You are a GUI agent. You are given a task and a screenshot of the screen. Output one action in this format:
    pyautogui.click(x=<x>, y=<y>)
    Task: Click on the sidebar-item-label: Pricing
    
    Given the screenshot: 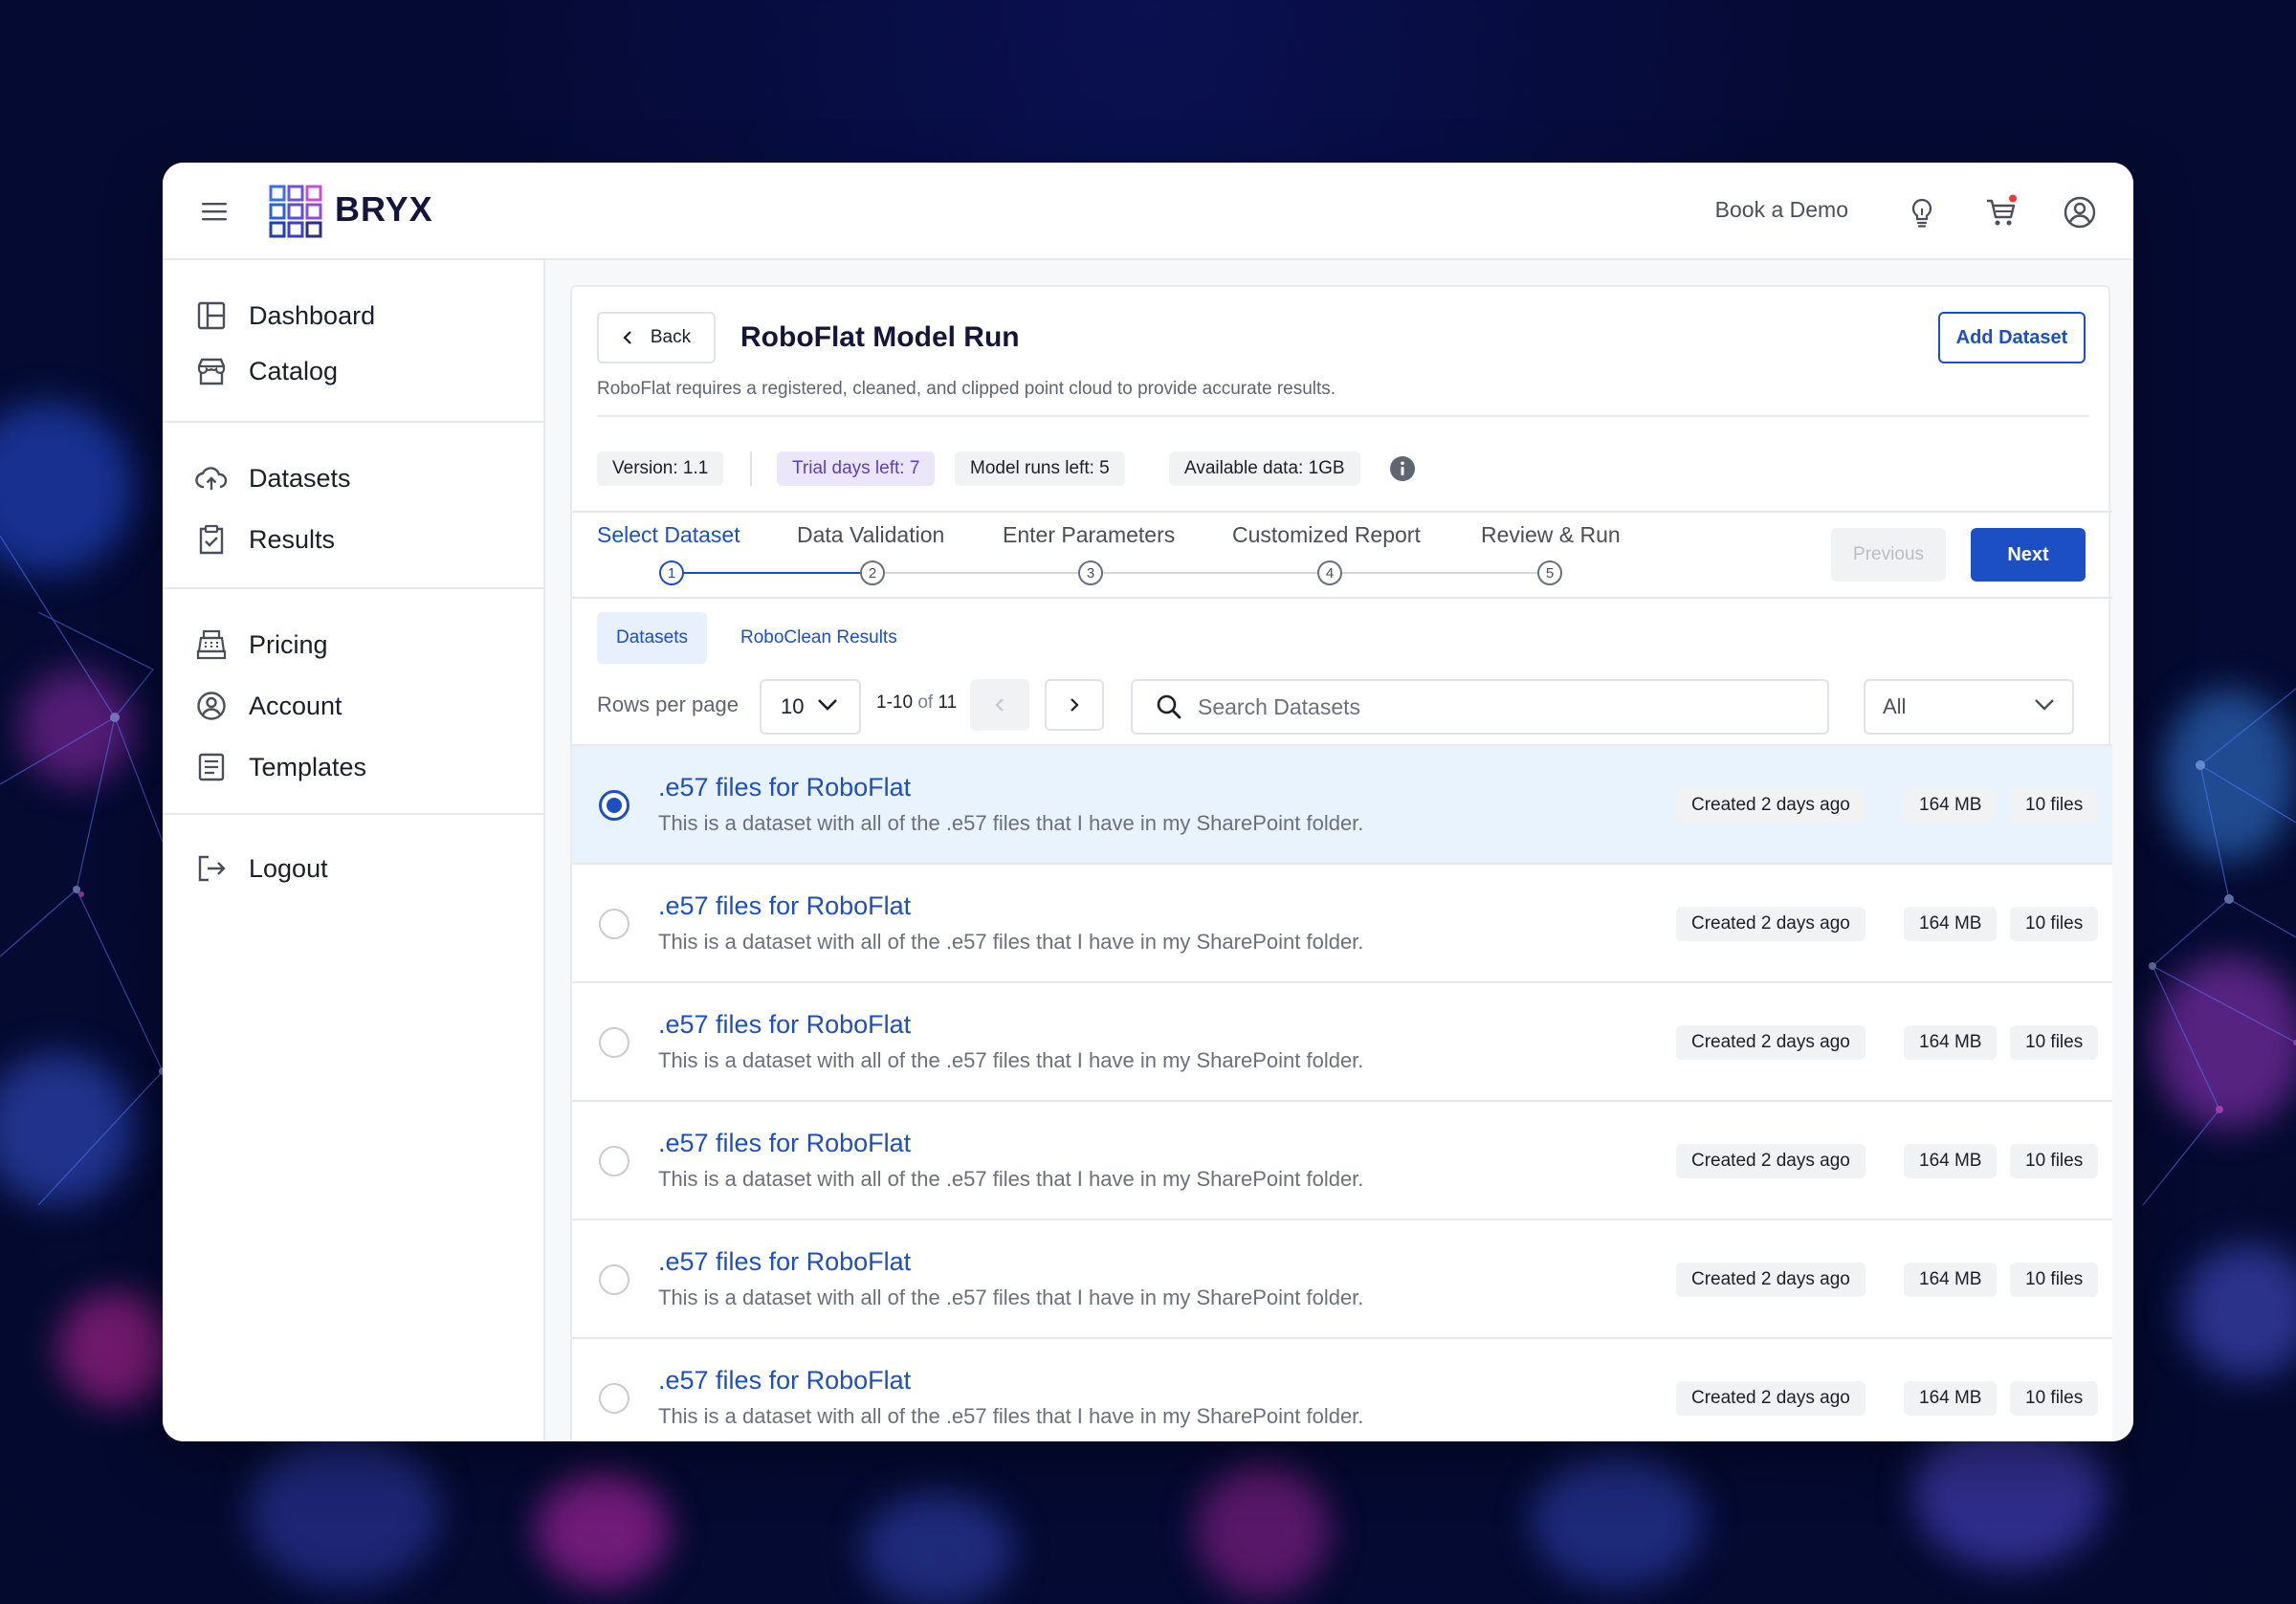 What is the action you would take?
    pyautogui.click(x=288, y=644)
    